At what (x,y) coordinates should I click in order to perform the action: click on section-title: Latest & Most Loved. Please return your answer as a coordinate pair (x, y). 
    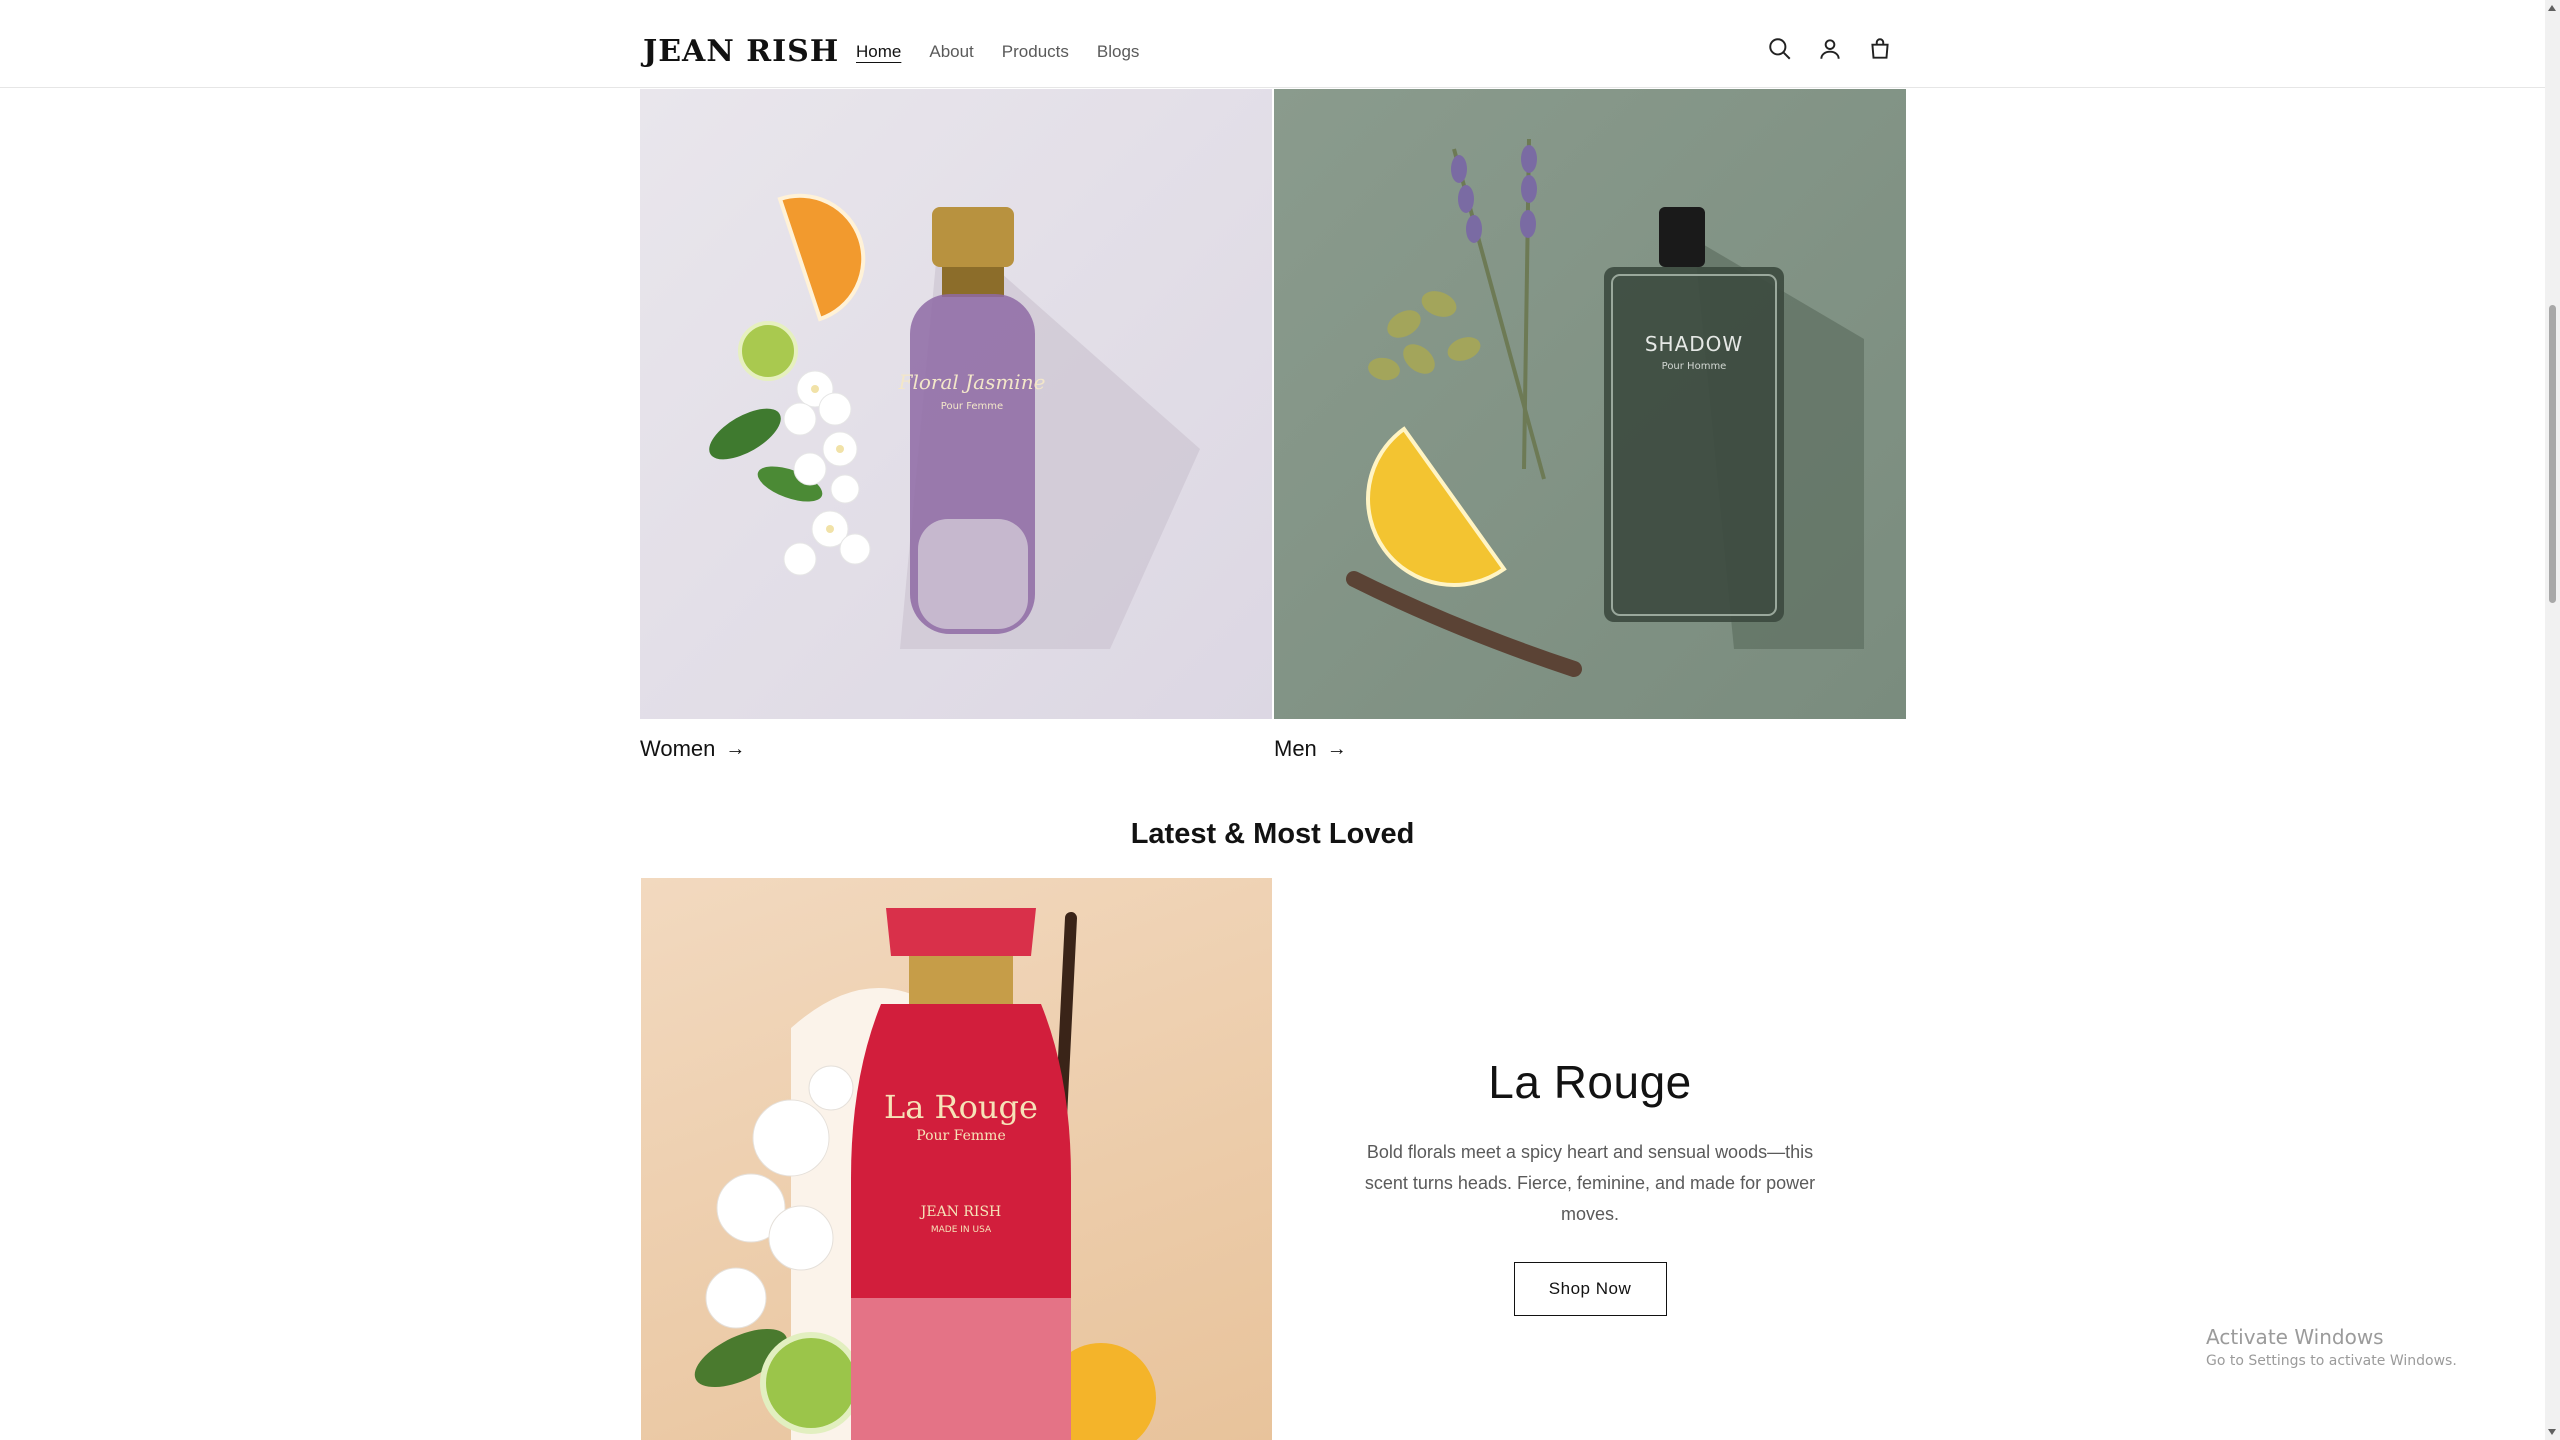
    Looking at the image, I should click on (1272, 834).